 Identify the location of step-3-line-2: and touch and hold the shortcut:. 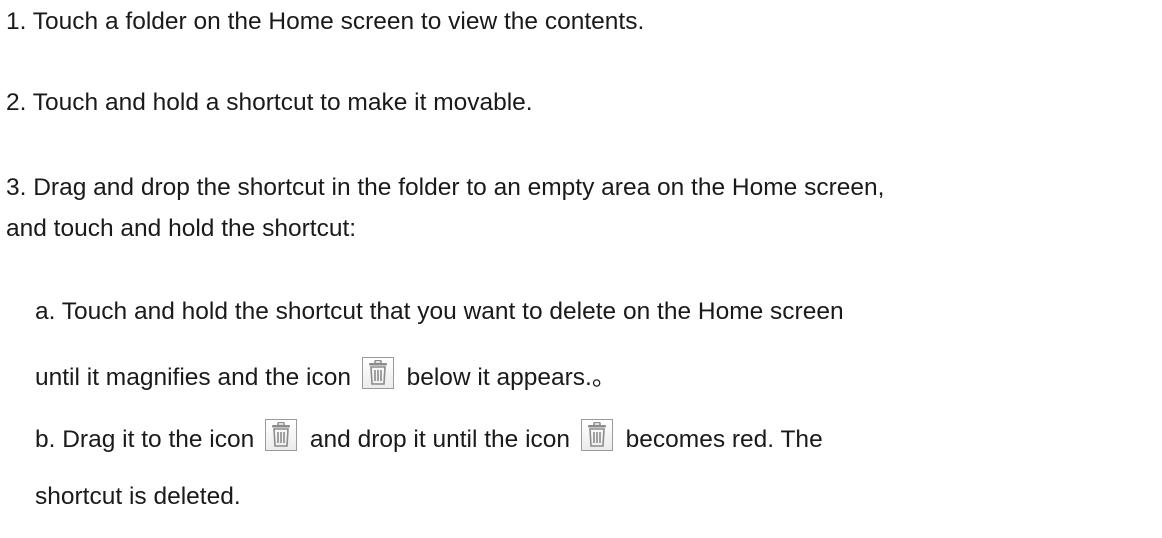
(181, 228).